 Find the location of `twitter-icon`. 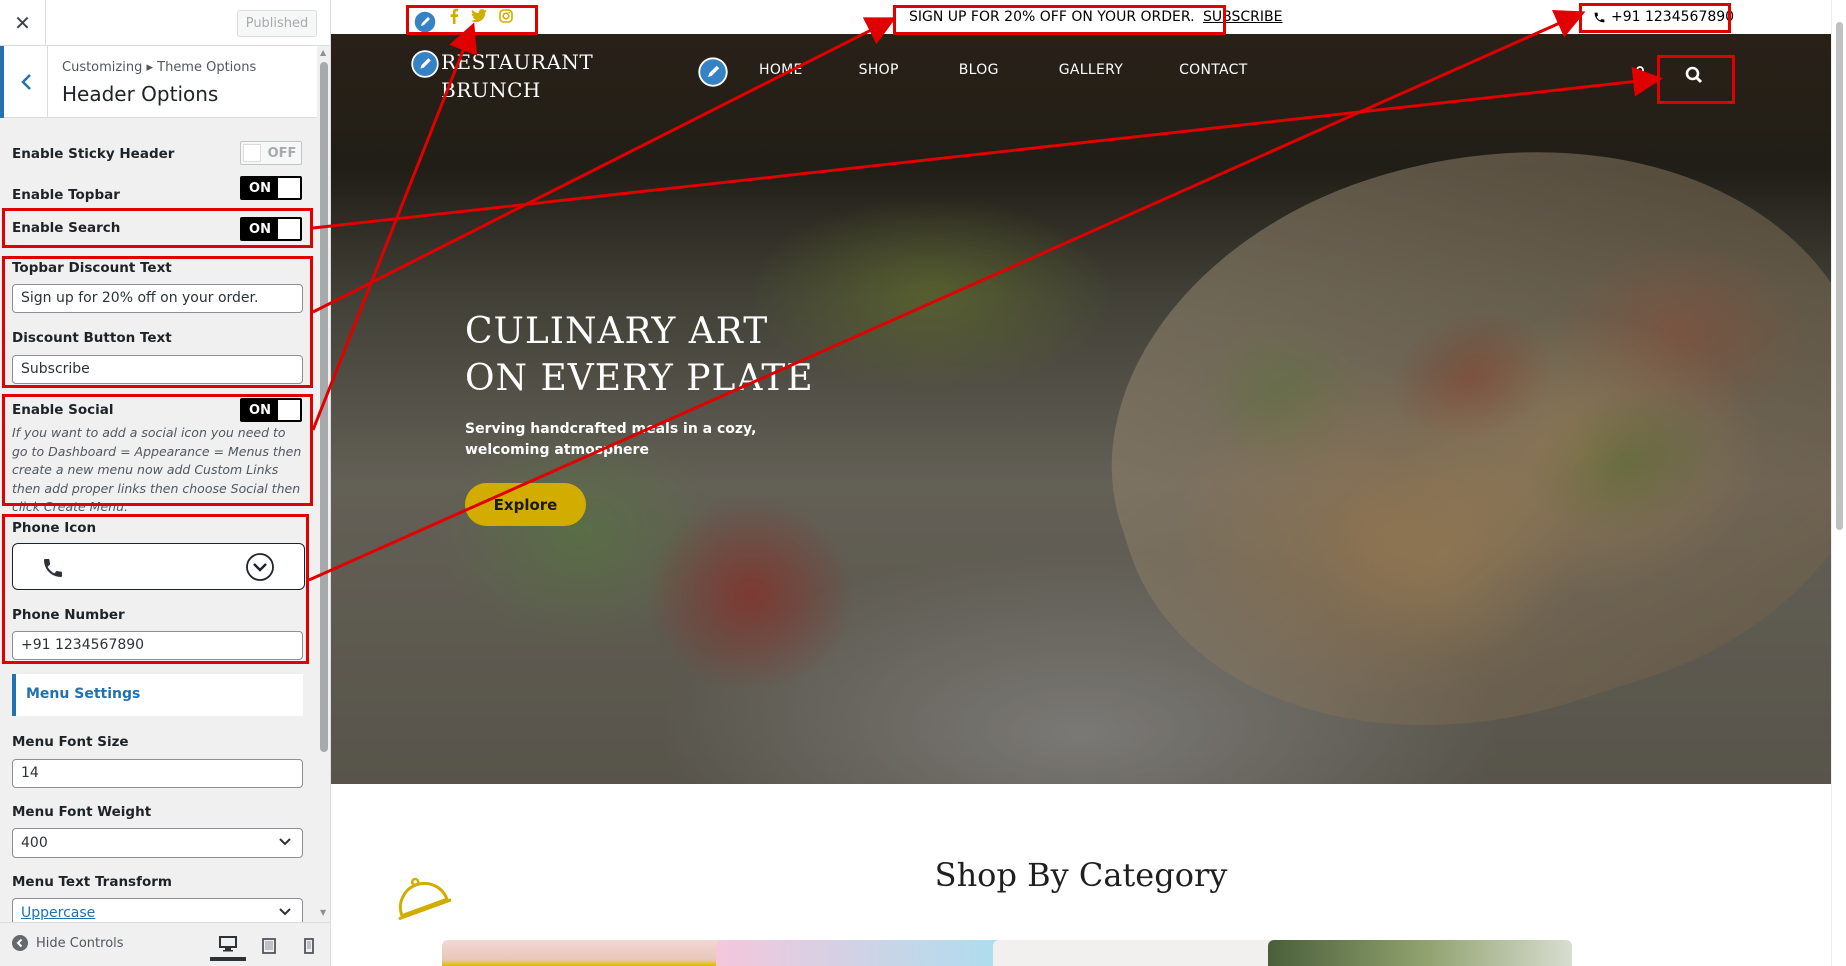

twitter-icon is located at coordinates (479, 16).